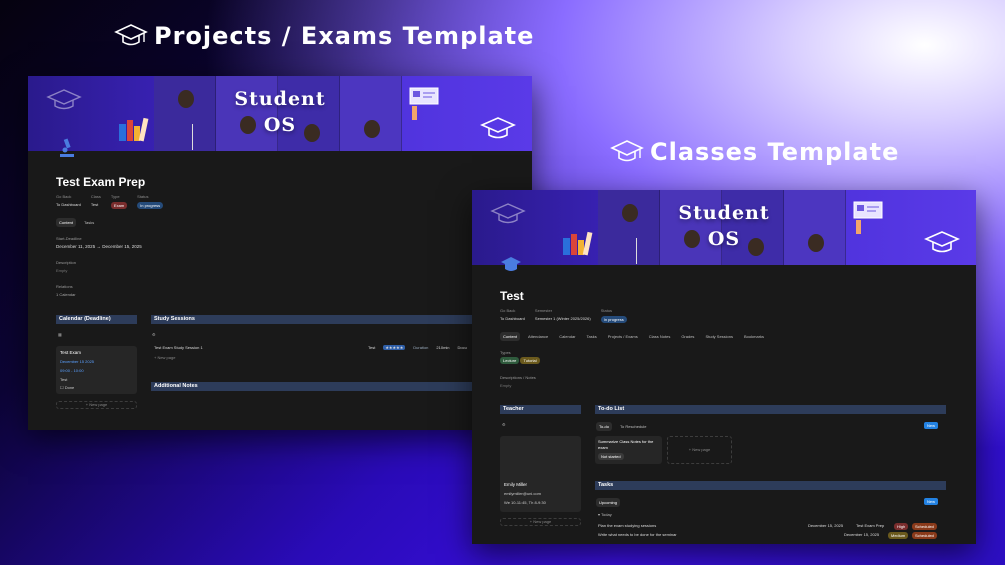  I want to click on teacher-email: emilymiller@uni.com, so click(522, 493).